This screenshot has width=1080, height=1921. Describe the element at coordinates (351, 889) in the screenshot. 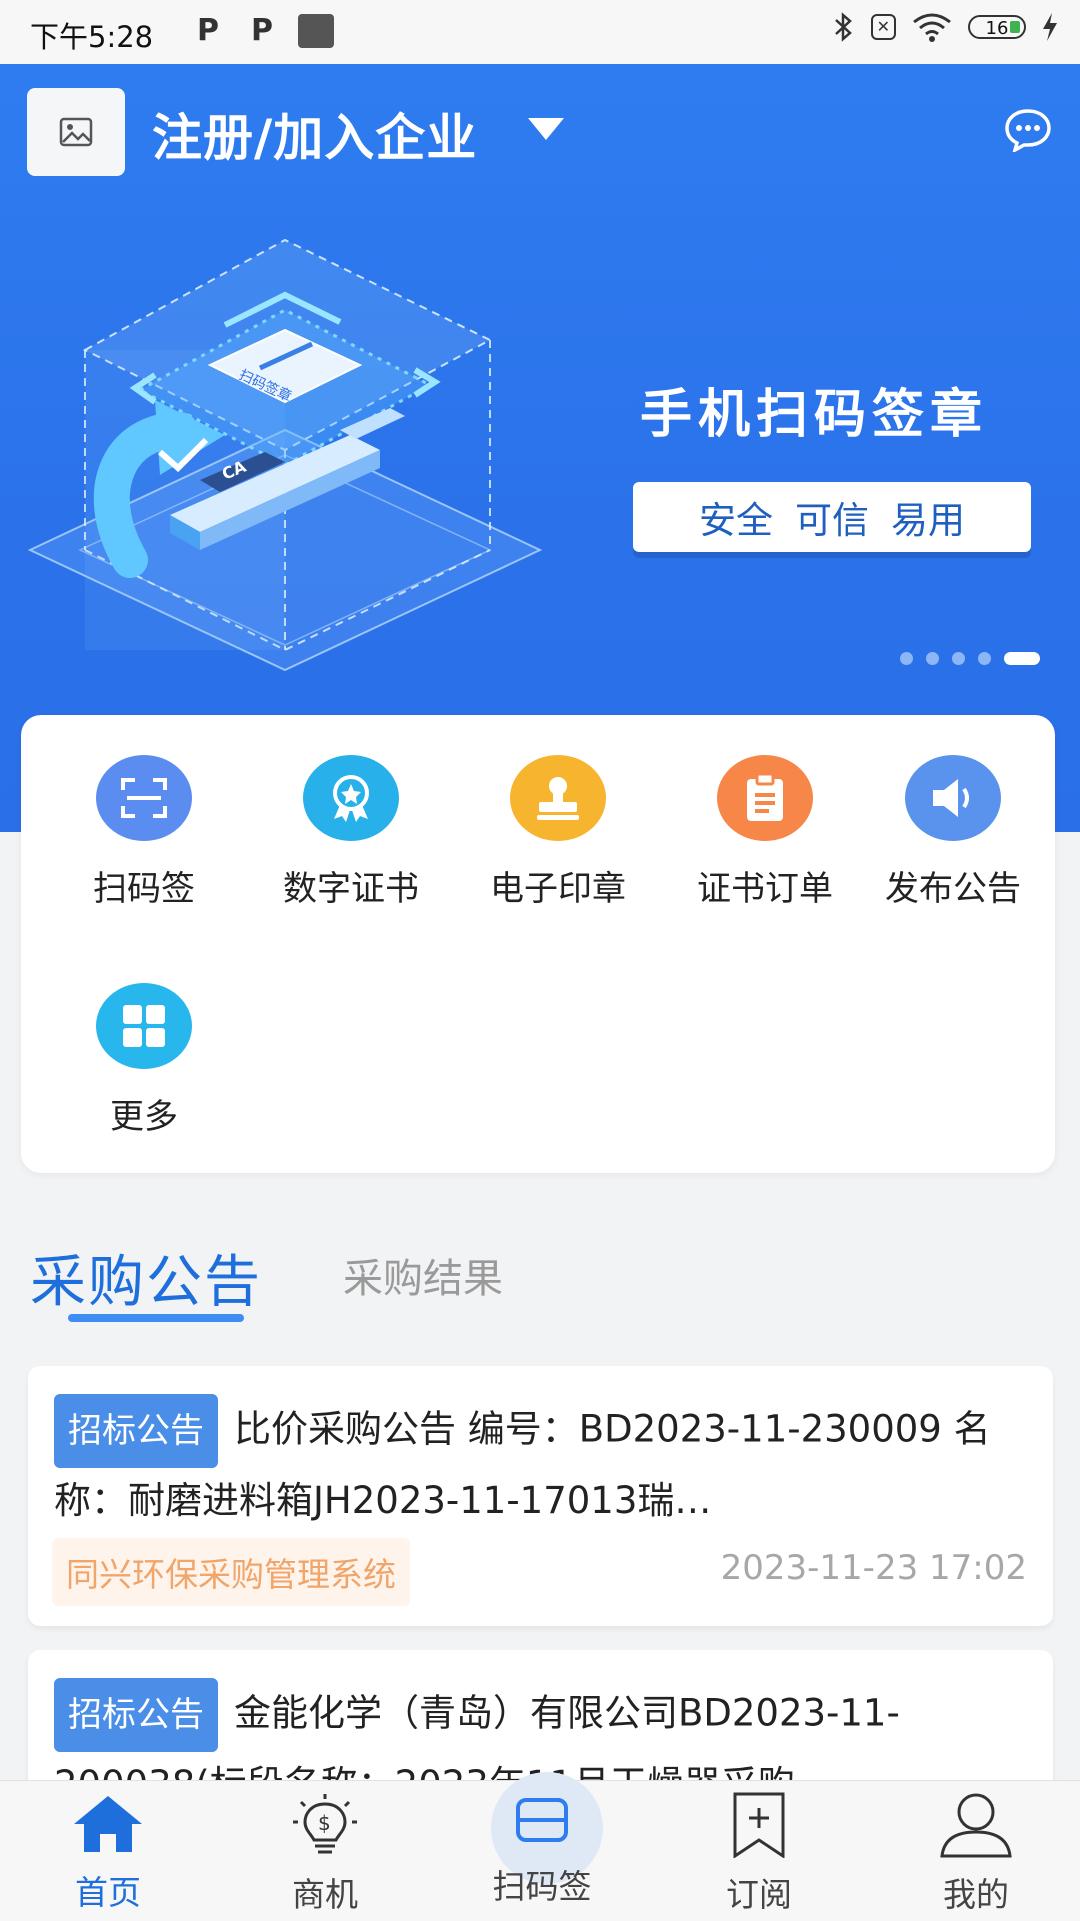

I see `feature-label: 数字证书` at that location.